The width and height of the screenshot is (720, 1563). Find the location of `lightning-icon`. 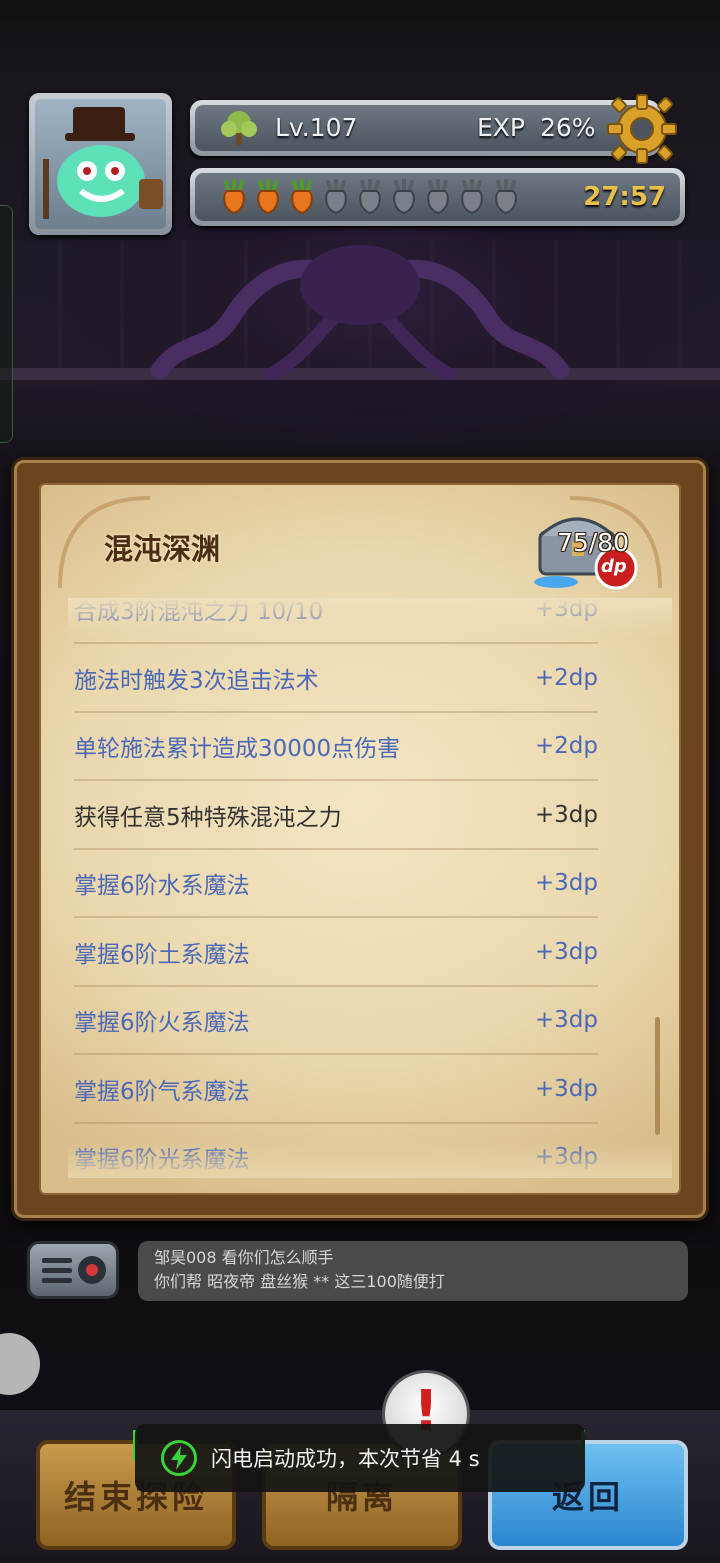

lightning-icon is located at coordinates (179, 1458).